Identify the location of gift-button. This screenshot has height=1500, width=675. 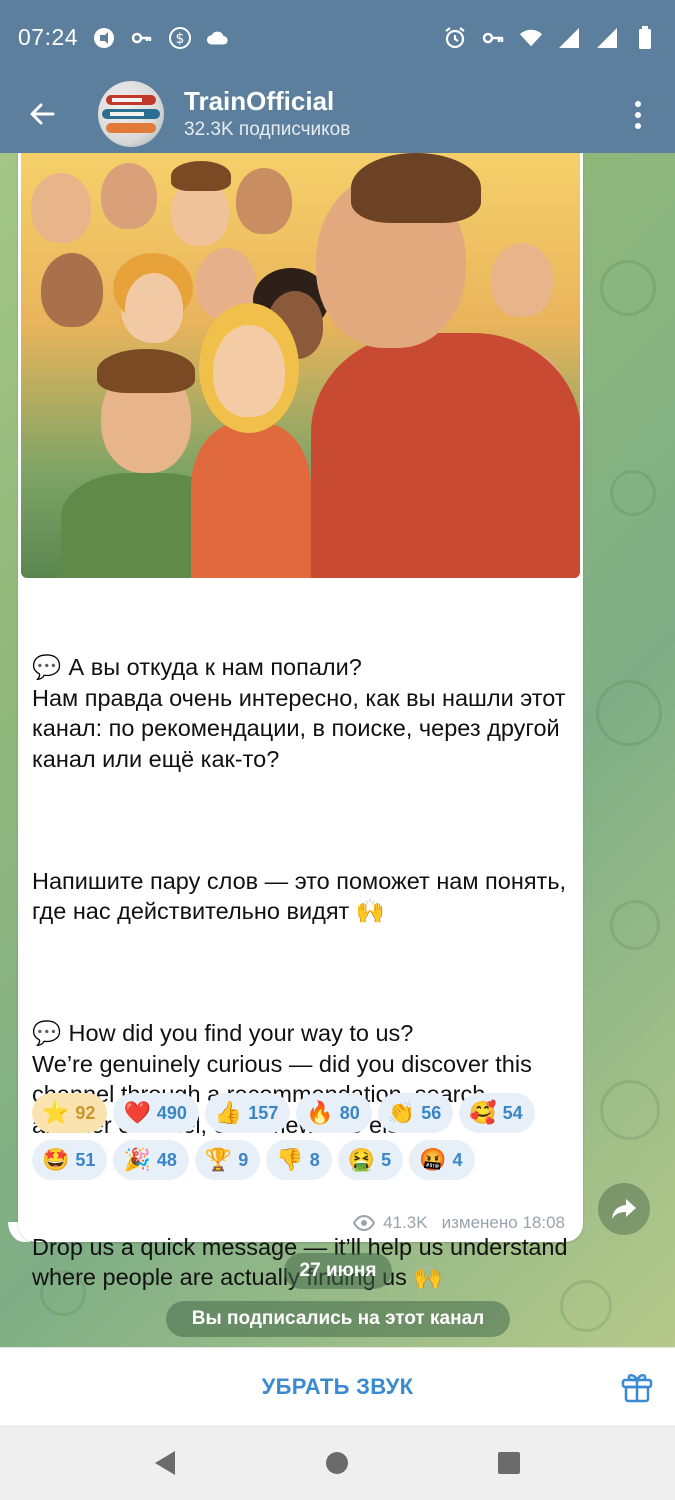
(637, 1386).